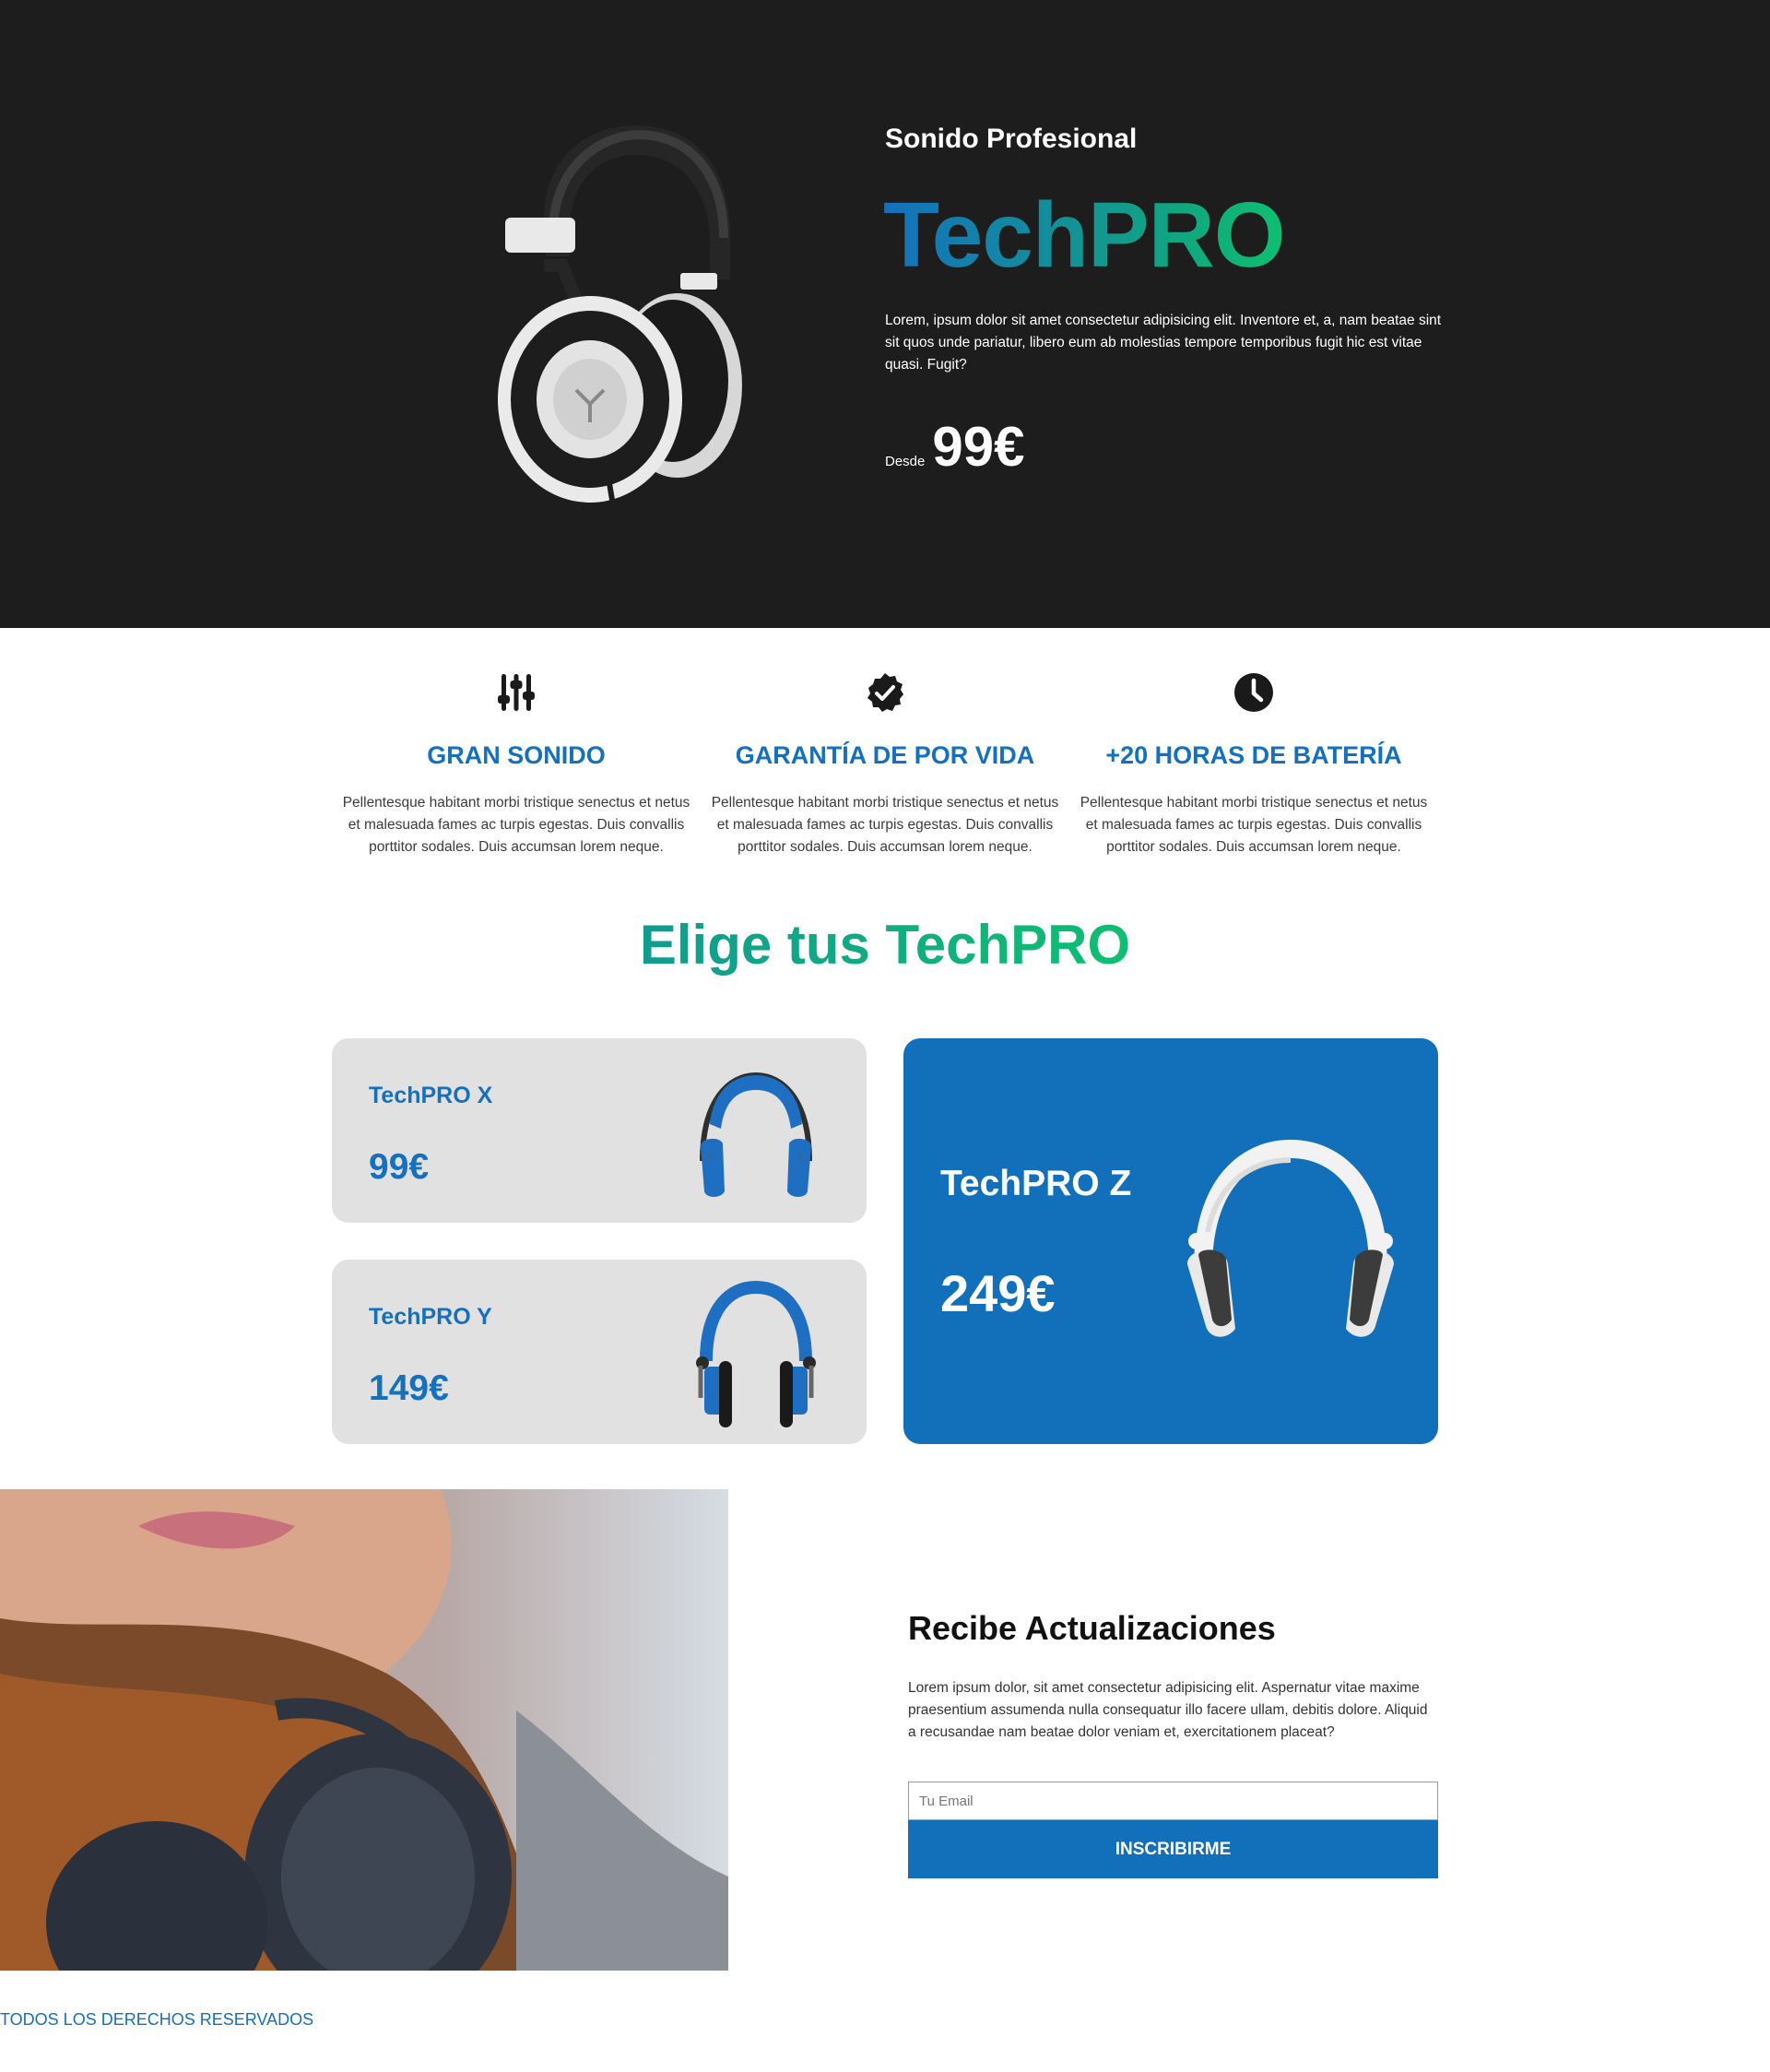  I want to click on hero-subtitle: Sonido Profesional, so click(1011, 139).